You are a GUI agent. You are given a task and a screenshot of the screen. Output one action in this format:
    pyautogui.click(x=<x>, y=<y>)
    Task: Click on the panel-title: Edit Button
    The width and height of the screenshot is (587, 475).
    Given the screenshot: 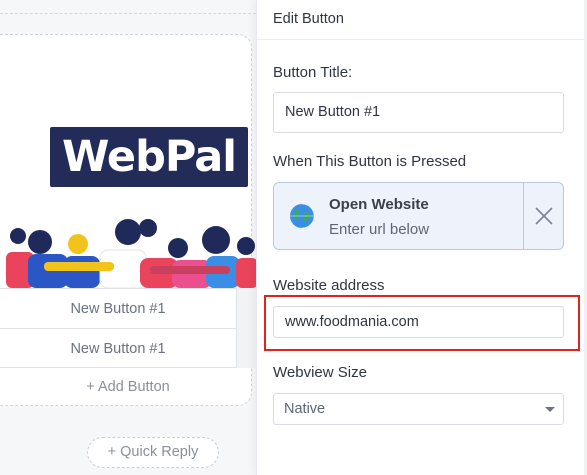 What is the action you would take?
    pyautogui.click(x=308, y=19)
    